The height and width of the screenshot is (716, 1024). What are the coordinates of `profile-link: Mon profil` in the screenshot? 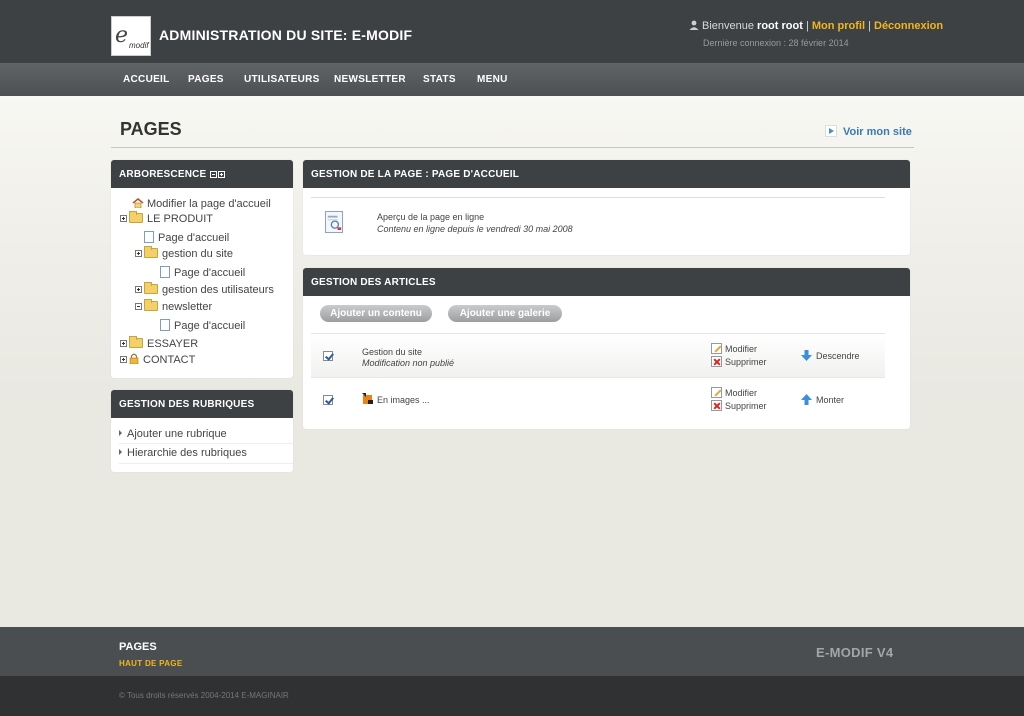 It's located at (838, 26).